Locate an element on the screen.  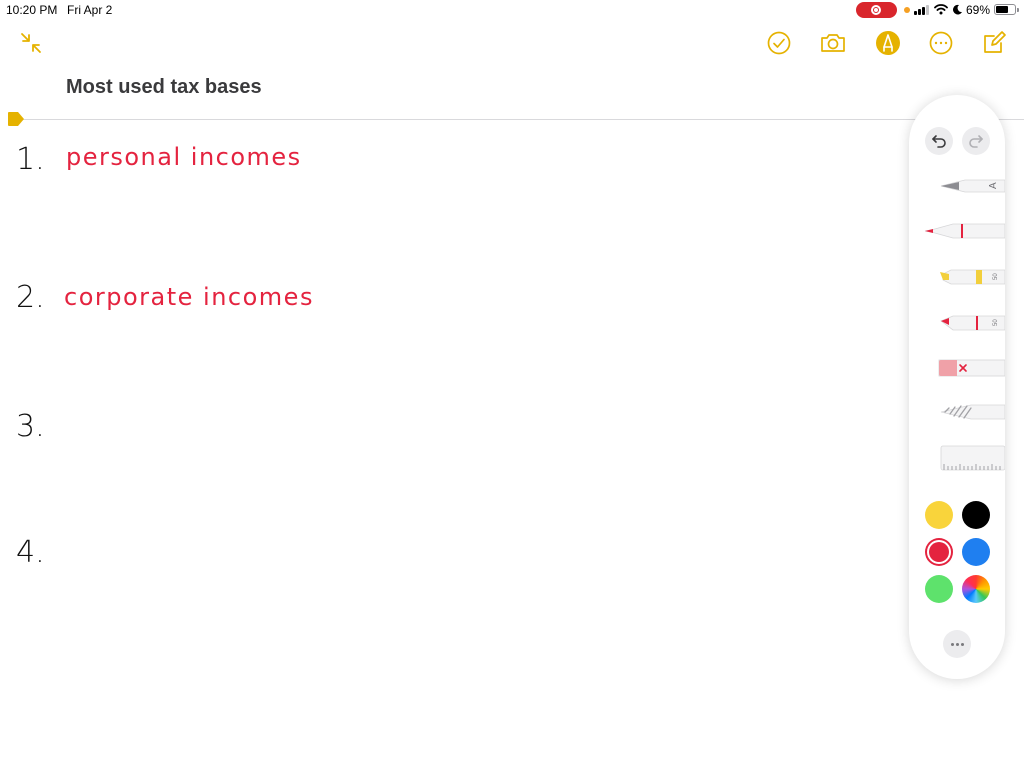
item-number-4: 4. is located at coordinates (30, 552).